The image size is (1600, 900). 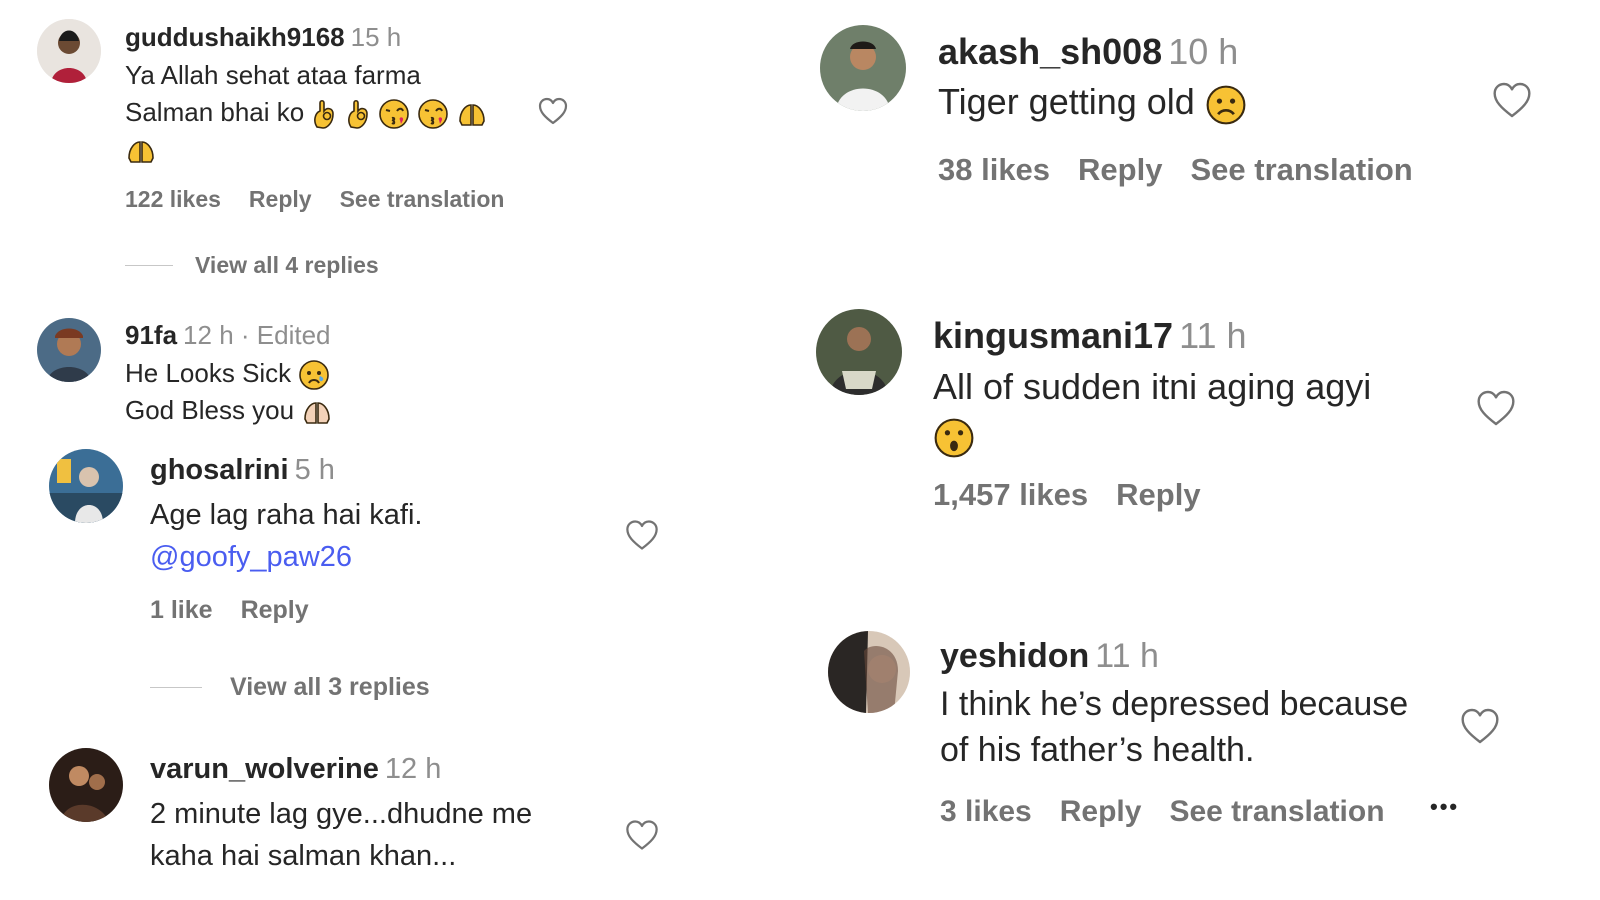 I want to click on comment-username: guddushaikh9168, so click(x=235, y=37).